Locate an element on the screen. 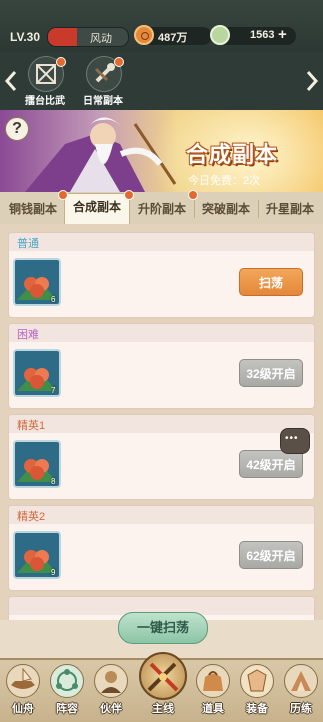 The image size is (323, 722). nav-ship-label: 仙舟 is located at coordinates (23, 709).